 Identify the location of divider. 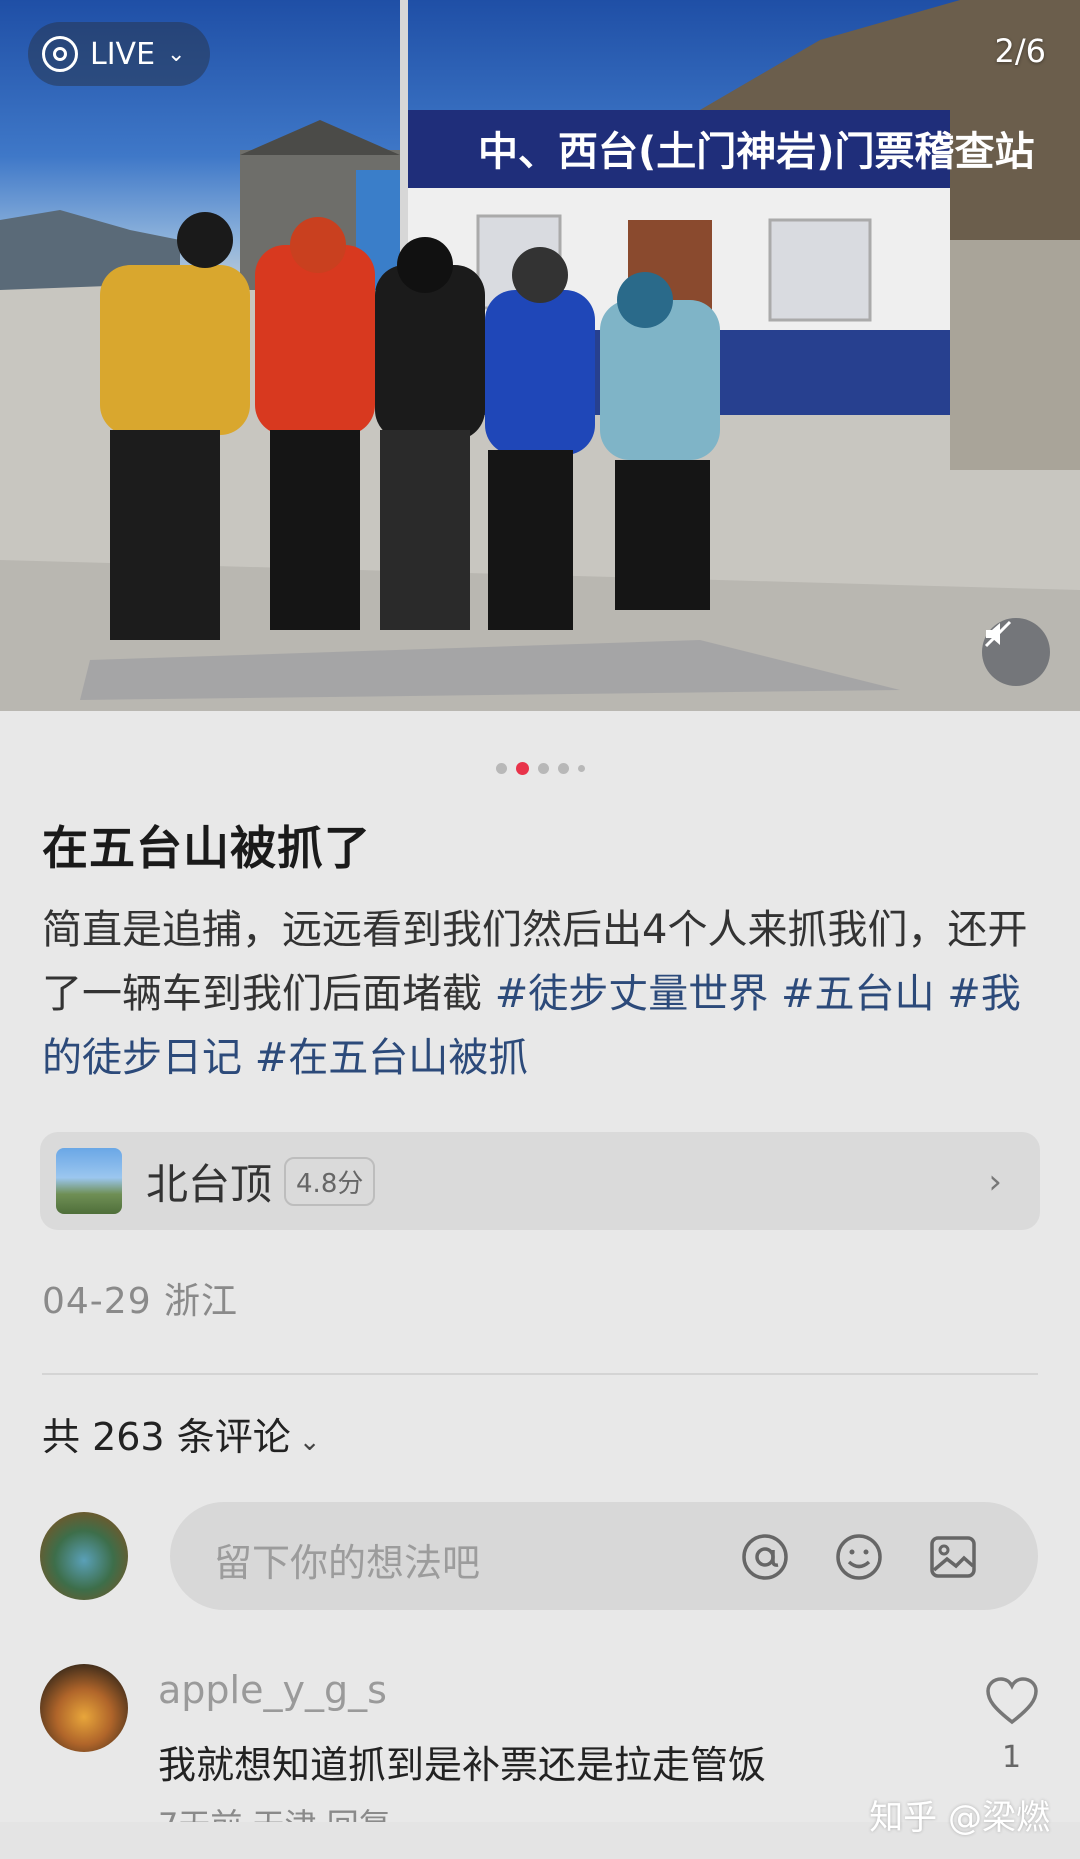
(540, 1374).